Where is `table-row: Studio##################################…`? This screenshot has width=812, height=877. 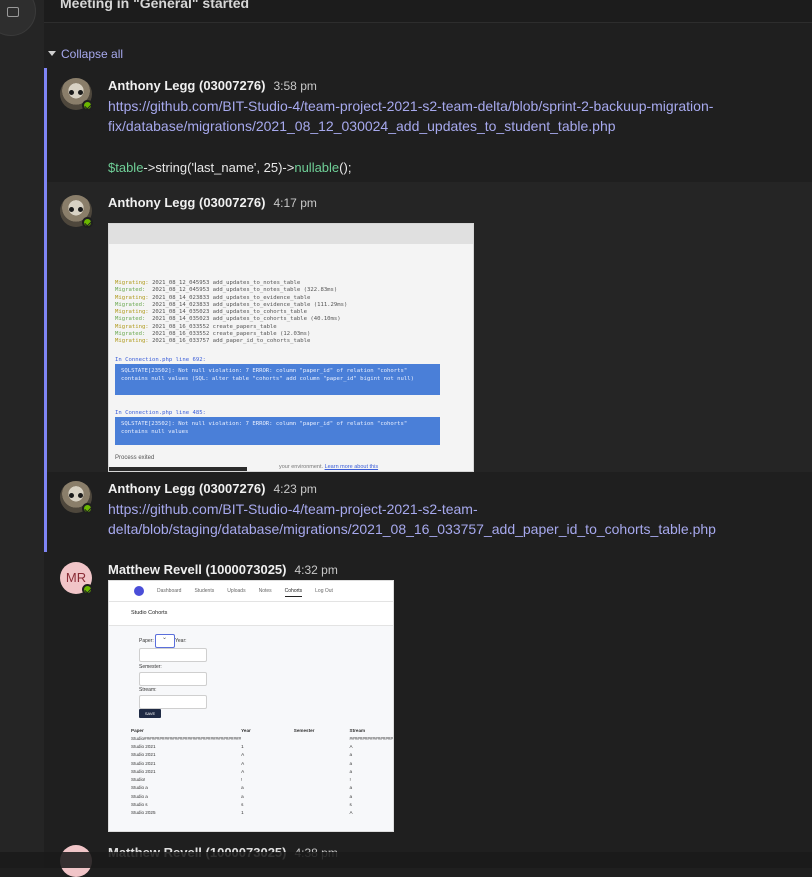
table-row: Studio##################################… is located at coordinates (262, 738).